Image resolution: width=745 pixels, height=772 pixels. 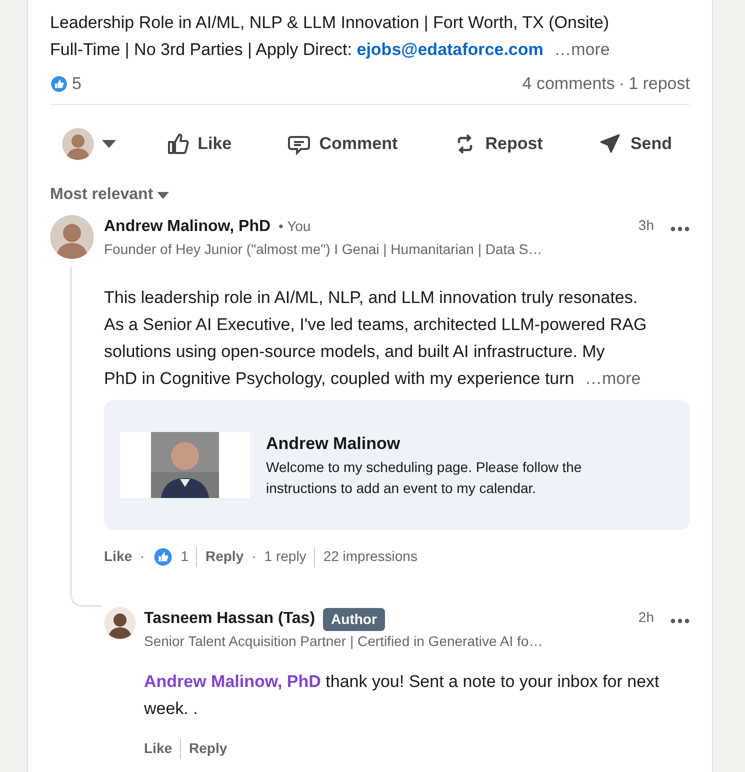 What do you see at coordinates (178, 144) in the screenshot?
I see `like-icon` at bounding box center [178, 144].